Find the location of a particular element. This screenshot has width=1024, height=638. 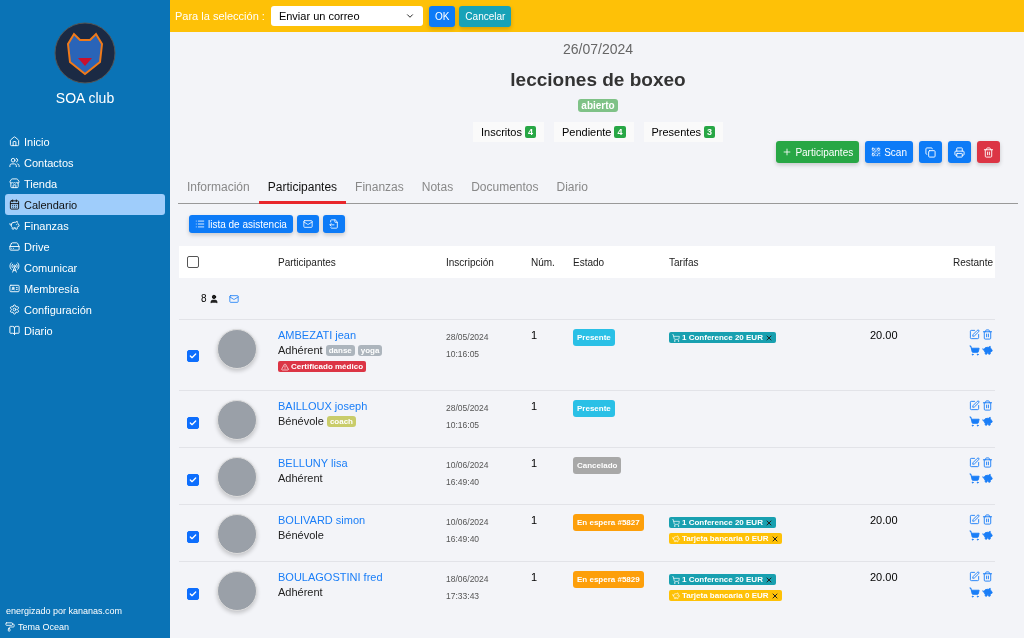

status-badge: En espera #5829 is located at coordinates (608, 579).